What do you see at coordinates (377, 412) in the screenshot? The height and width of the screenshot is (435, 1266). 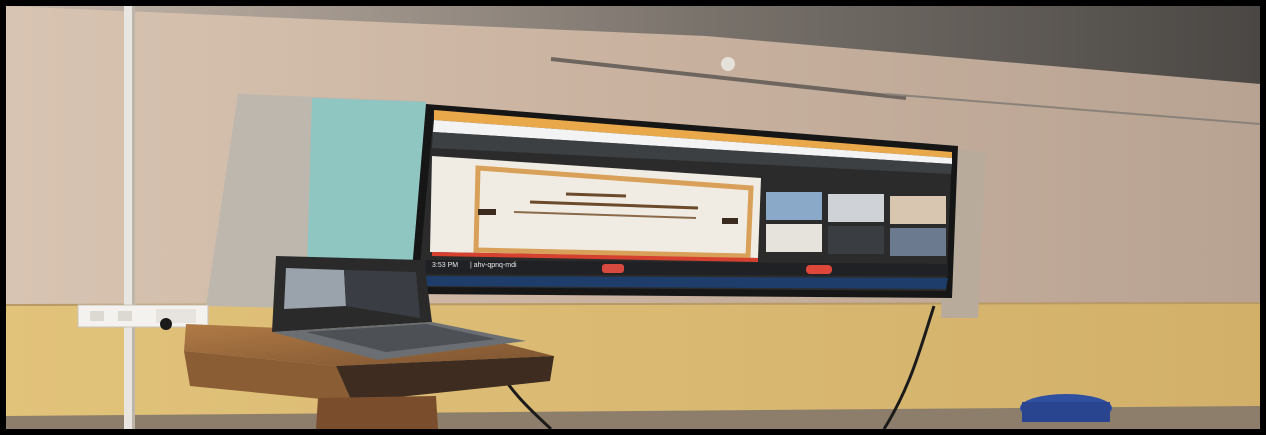 I see `podium-stand` at bounding box center [377, 412].